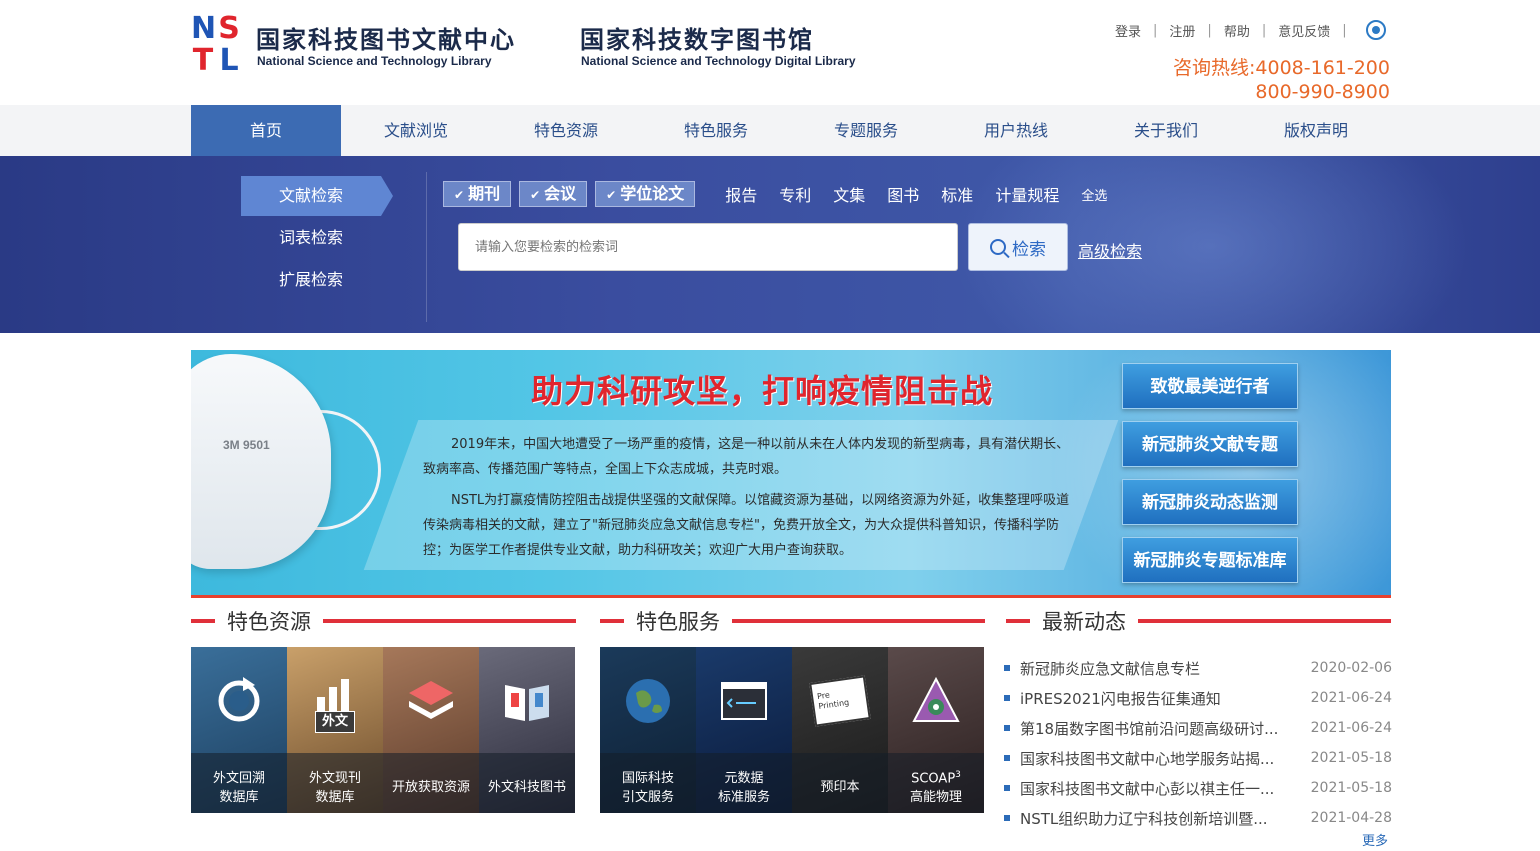  I want to click on nav-browse: 文献浏览, so click(416, 130).